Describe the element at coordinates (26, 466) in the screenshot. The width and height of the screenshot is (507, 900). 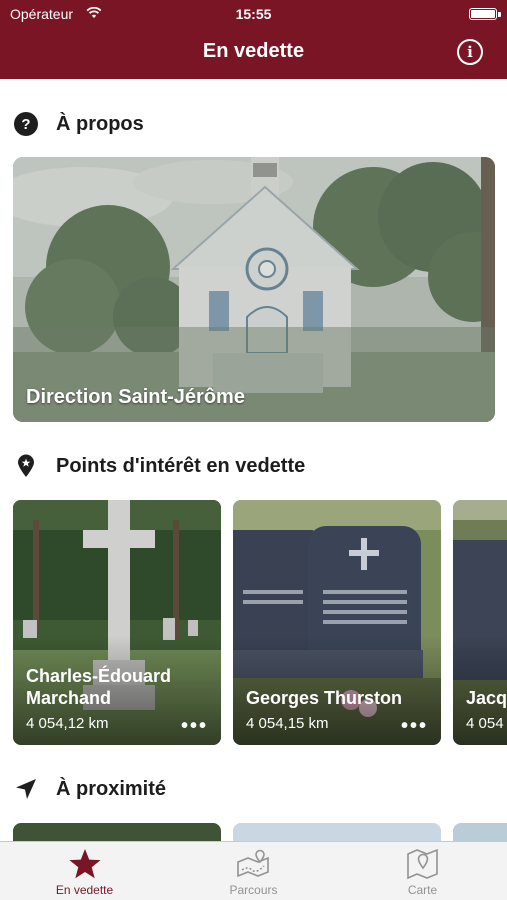
I see `map-pin-icon` at that location.